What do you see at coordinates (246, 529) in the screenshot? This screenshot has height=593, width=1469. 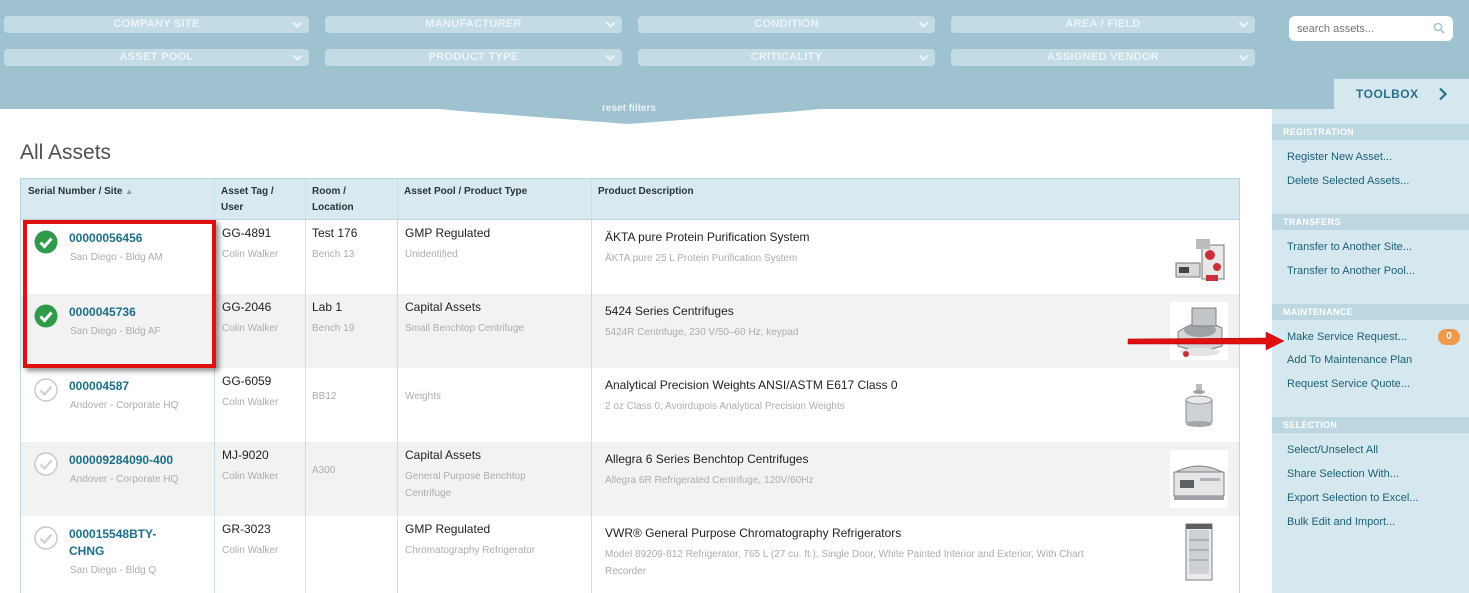 I see `asset-tag: GR-3023` at bounding box center [246, 529].